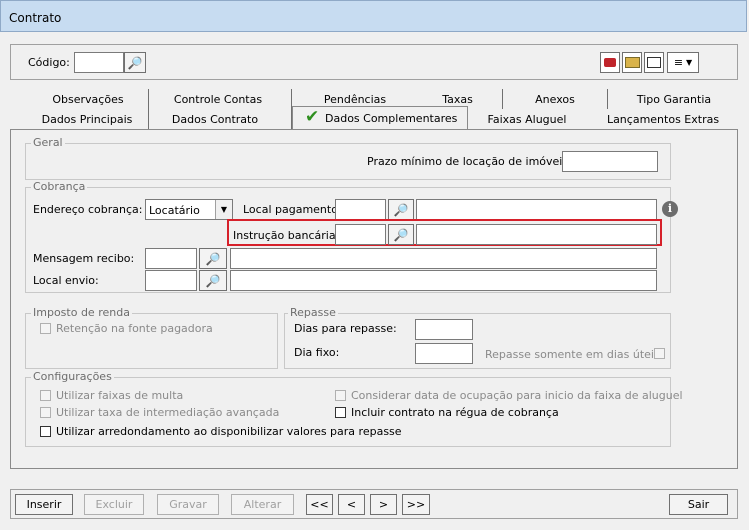 This screenshot has width=749, height=530. I want to click on instrucao-desc-input, so click(536, 234).